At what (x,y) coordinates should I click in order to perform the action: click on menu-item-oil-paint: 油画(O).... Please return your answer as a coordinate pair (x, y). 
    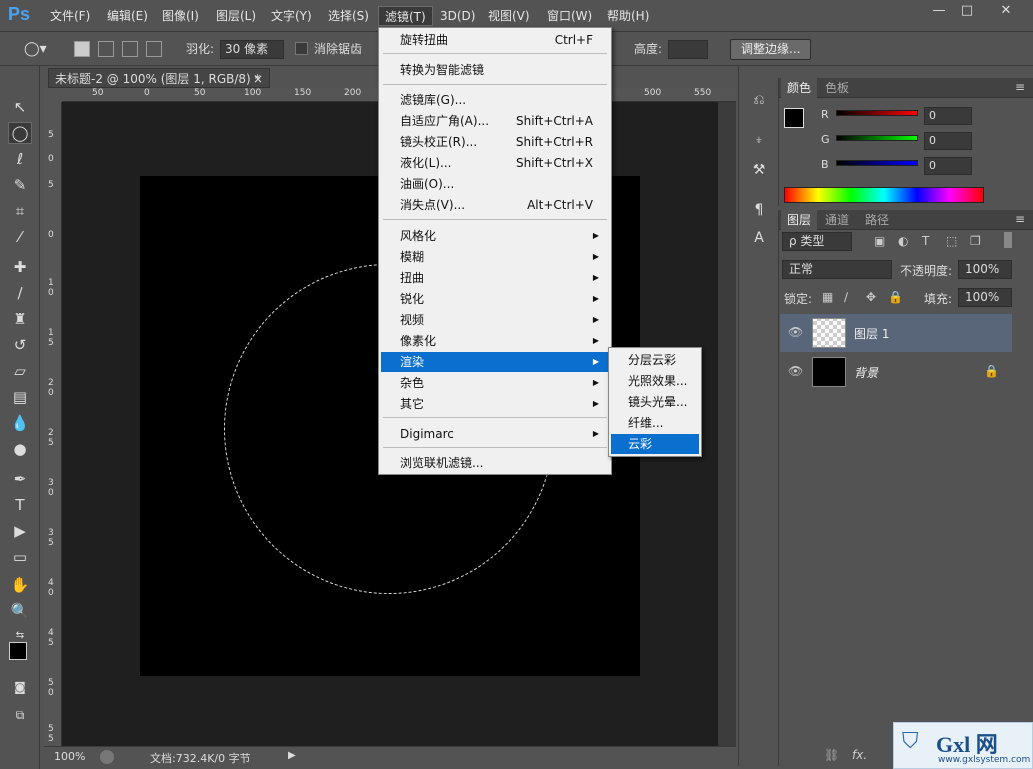
    Looking at the image, I should click on (495, 184).